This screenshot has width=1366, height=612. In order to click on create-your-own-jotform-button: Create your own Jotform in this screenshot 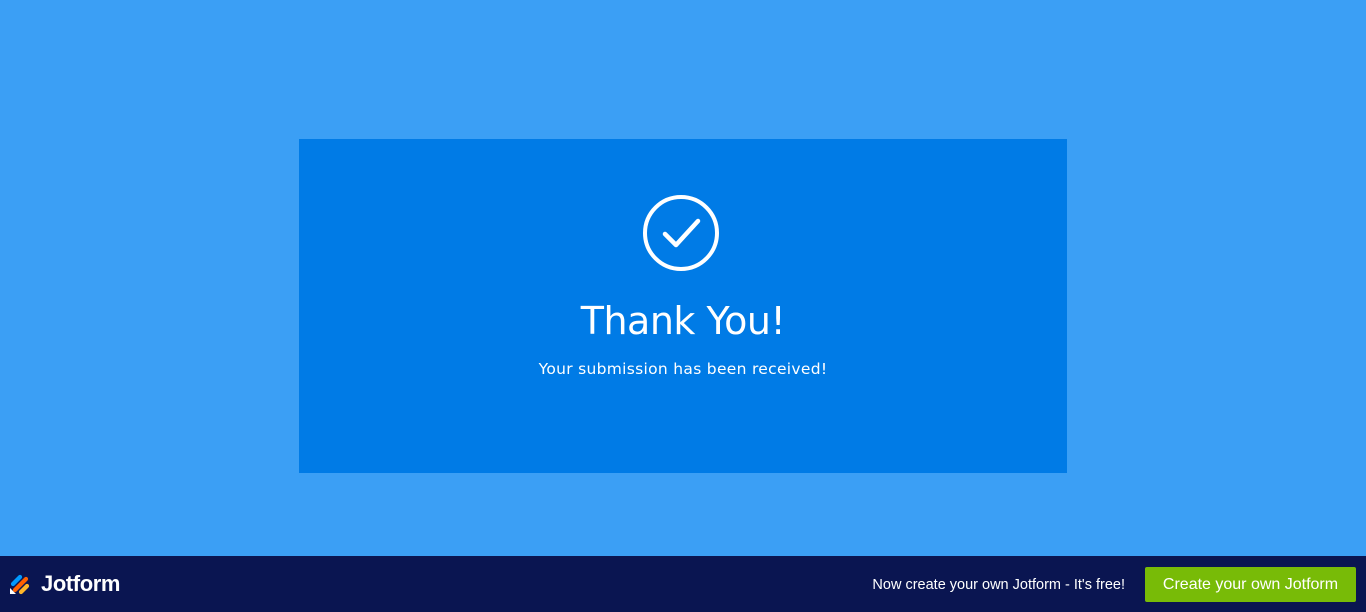, I will do `click(1250, 584)`.